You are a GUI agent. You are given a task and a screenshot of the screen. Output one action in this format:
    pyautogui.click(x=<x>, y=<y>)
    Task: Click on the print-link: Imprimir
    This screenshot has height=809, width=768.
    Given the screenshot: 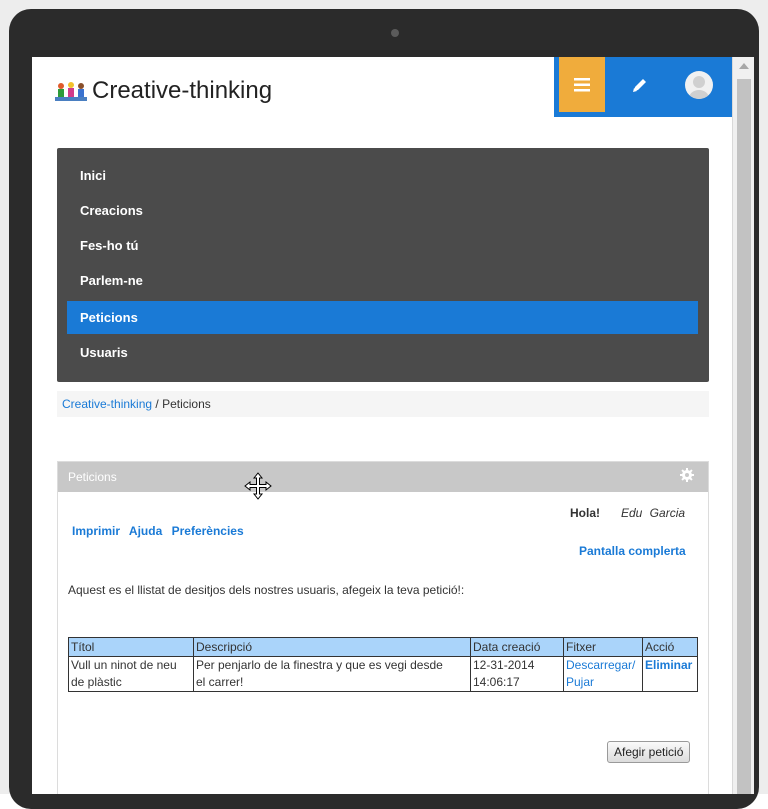 What is the action you would take?
    pyautogui.click(x=96, y=531)
    